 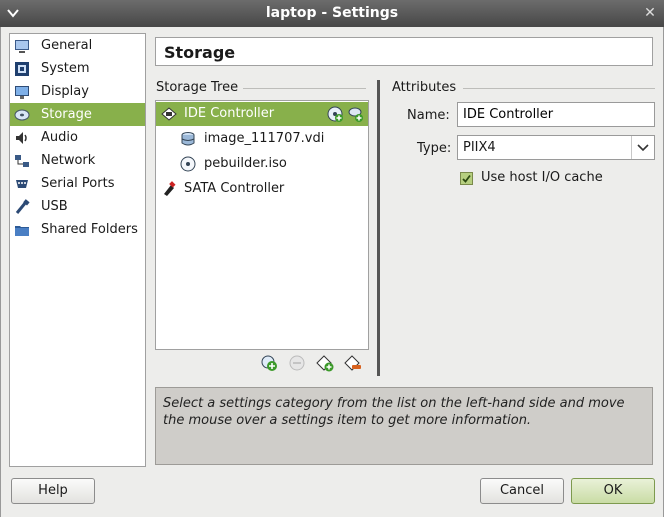 I want to click on tree-item-sata-controller: SATA Controller, so click(x=262, y=189).